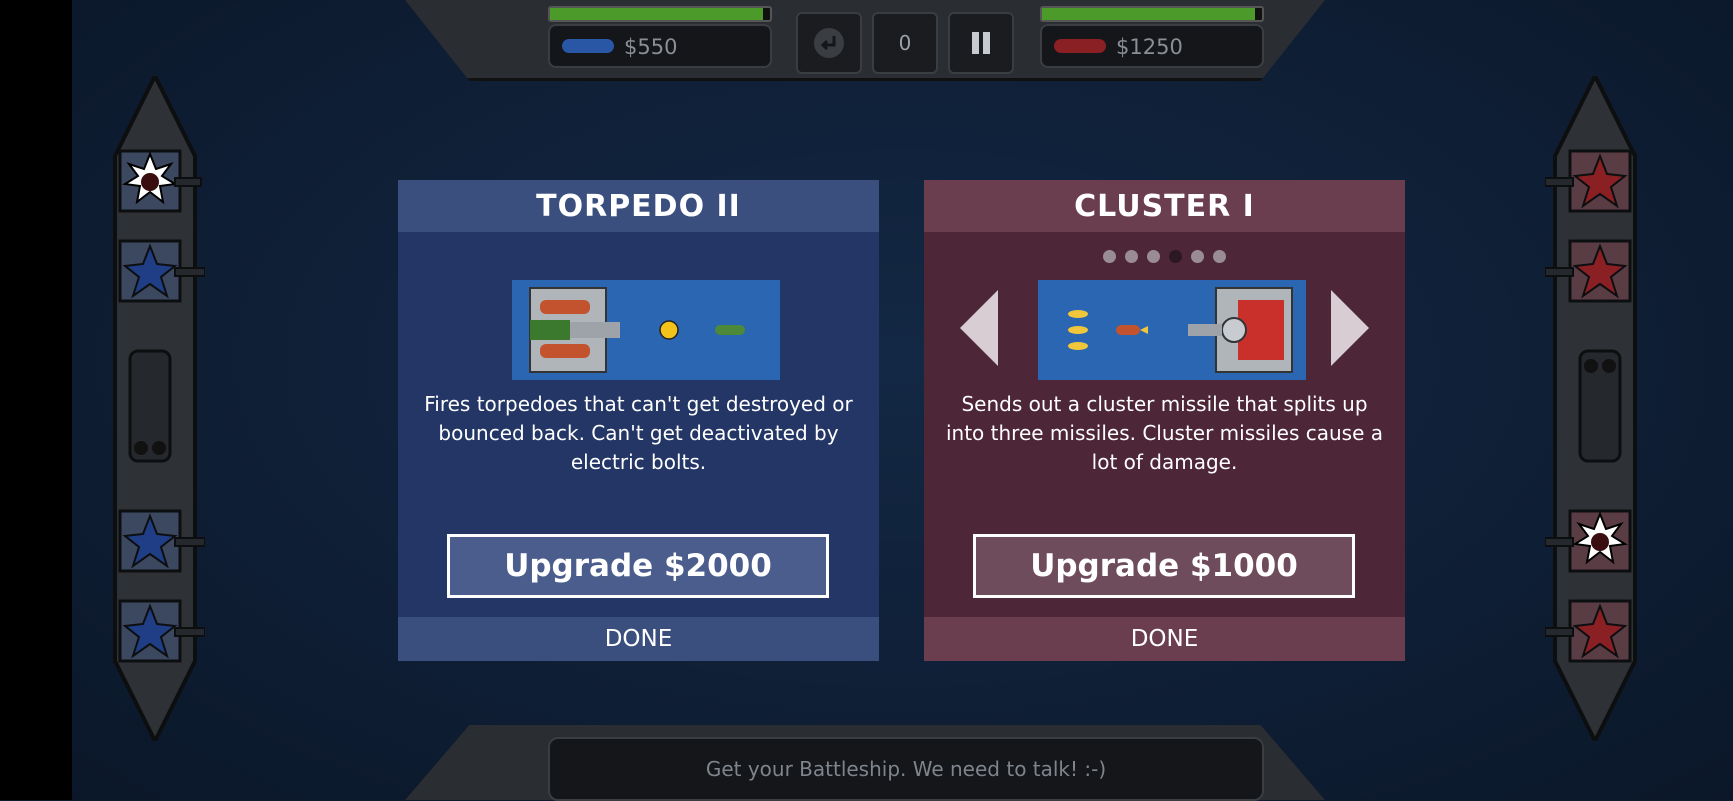  I want to click on upgrade-button: Upgrade $1000, so click(1164, 566).